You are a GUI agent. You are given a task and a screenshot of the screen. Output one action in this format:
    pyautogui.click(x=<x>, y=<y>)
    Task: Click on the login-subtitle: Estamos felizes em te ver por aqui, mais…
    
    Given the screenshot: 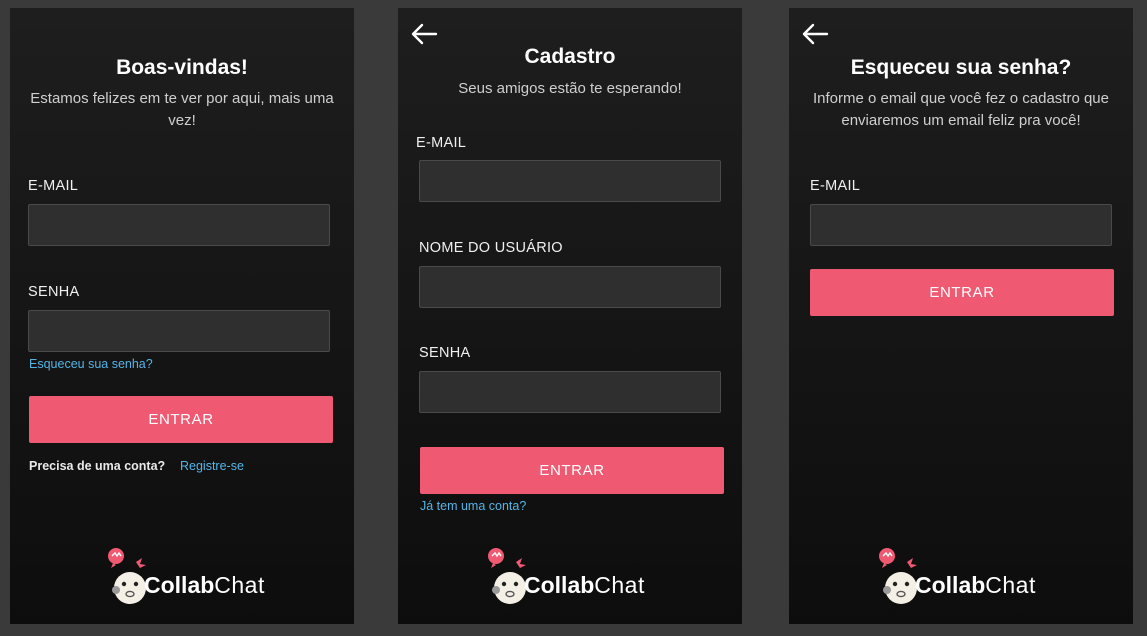 What is the action you would take?
    pyautogui.click(x=182, y=109)
    